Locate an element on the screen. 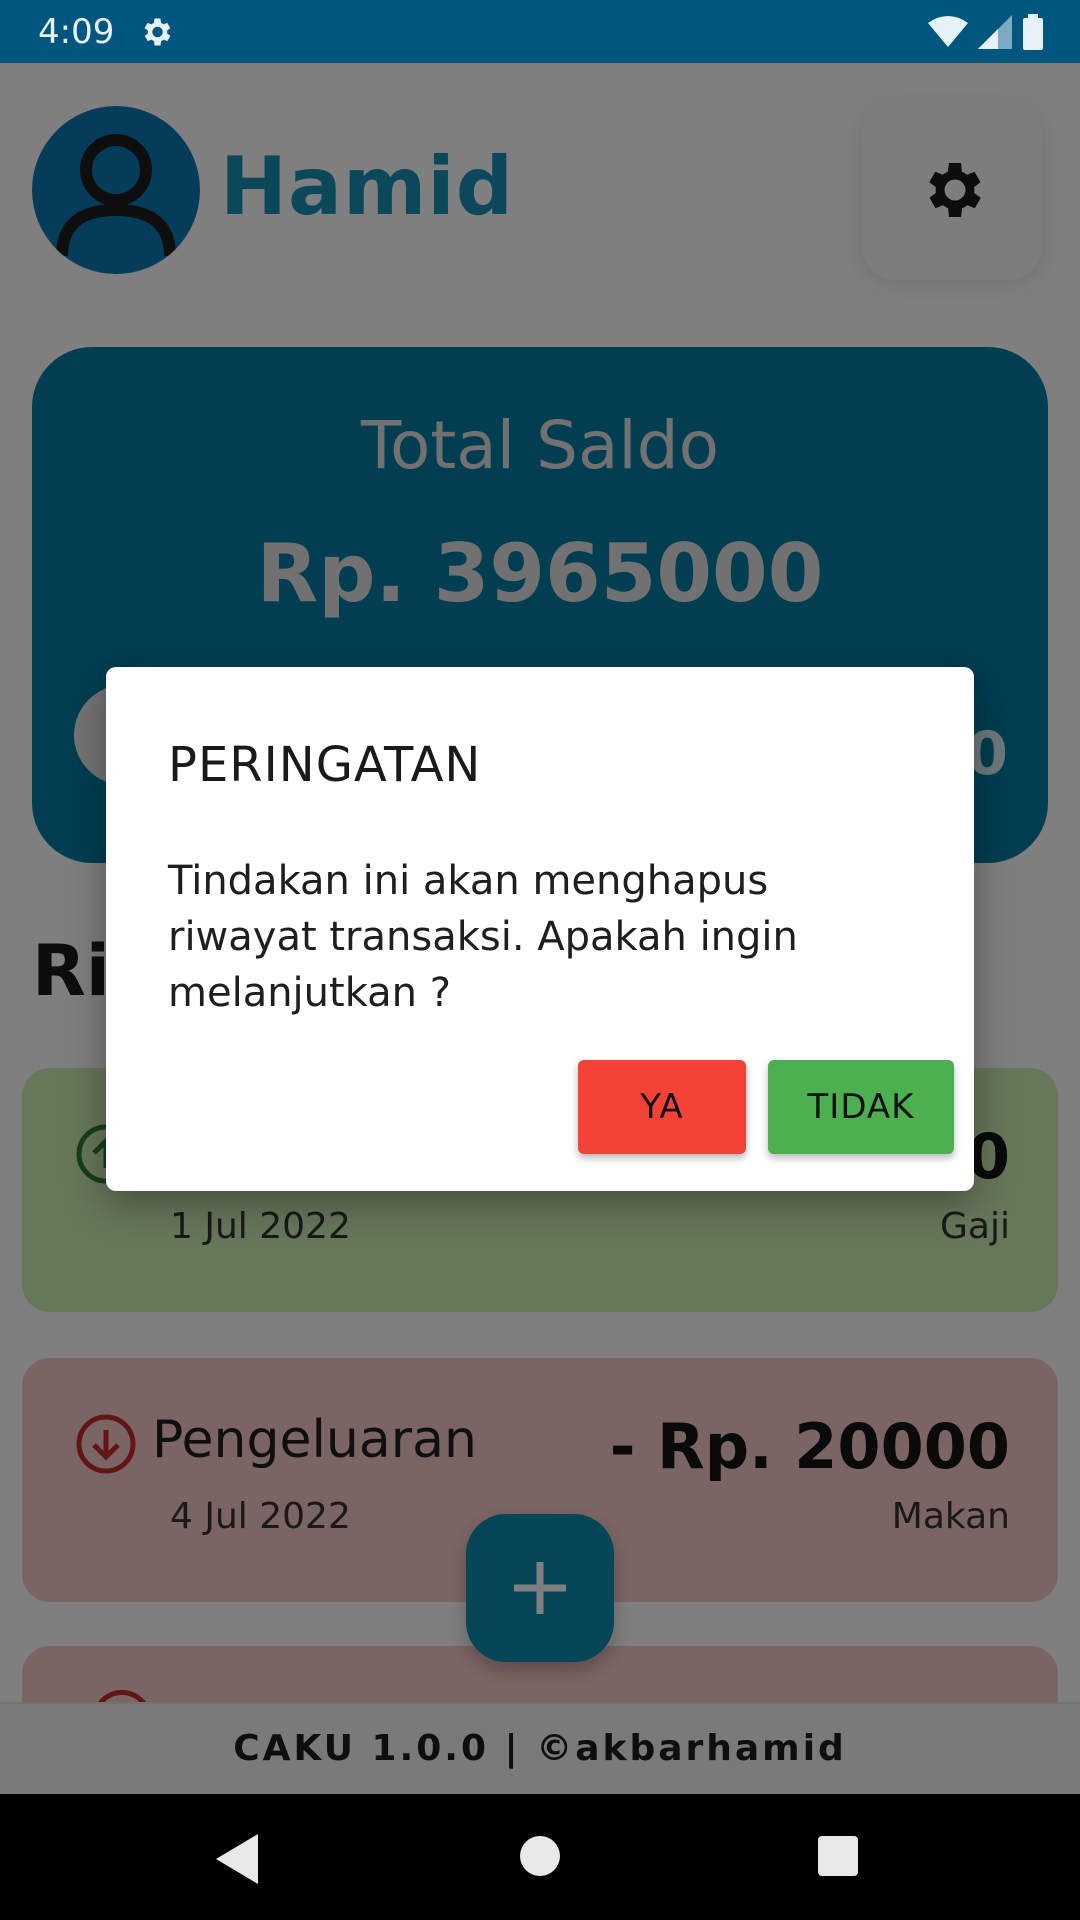  status-bar: 4:09 is located at coordinates (540, 31).